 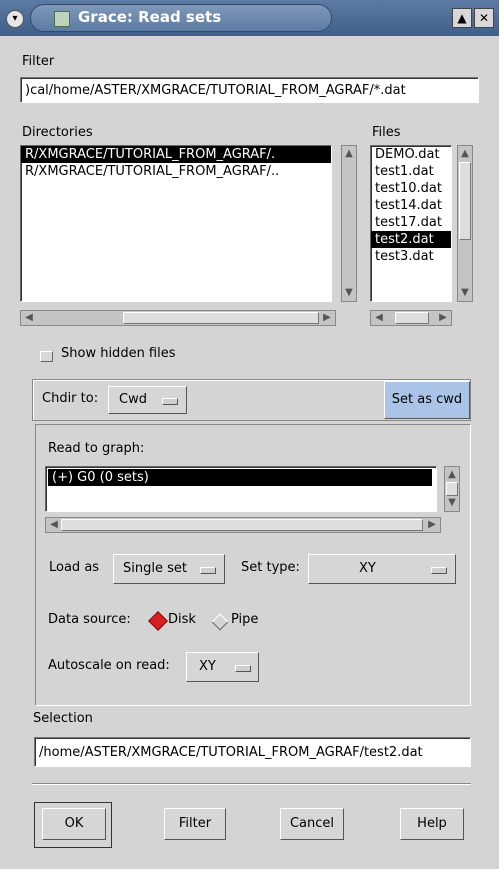 What do you see at coordinates (251, 784) in the screenshot?
I see `separator` at bounding box center [251, 784].